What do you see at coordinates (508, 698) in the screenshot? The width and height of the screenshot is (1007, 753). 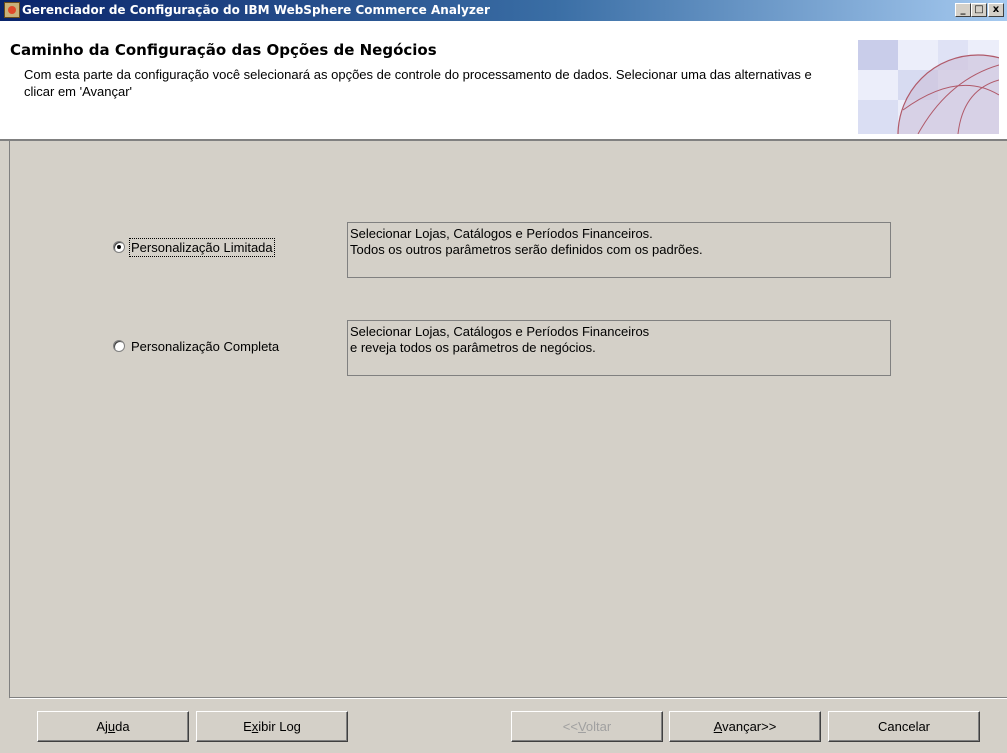 I see `button-bar-divider` at bounding box center [508, 698].